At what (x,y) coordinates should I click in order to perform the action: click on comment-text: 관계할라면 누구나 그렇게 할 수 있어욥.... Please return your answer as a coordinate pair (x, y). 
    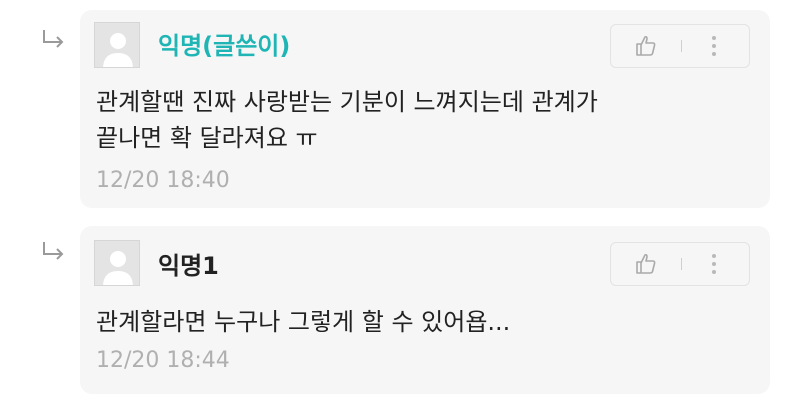
    Looking at the image, I should click on (416, 322).